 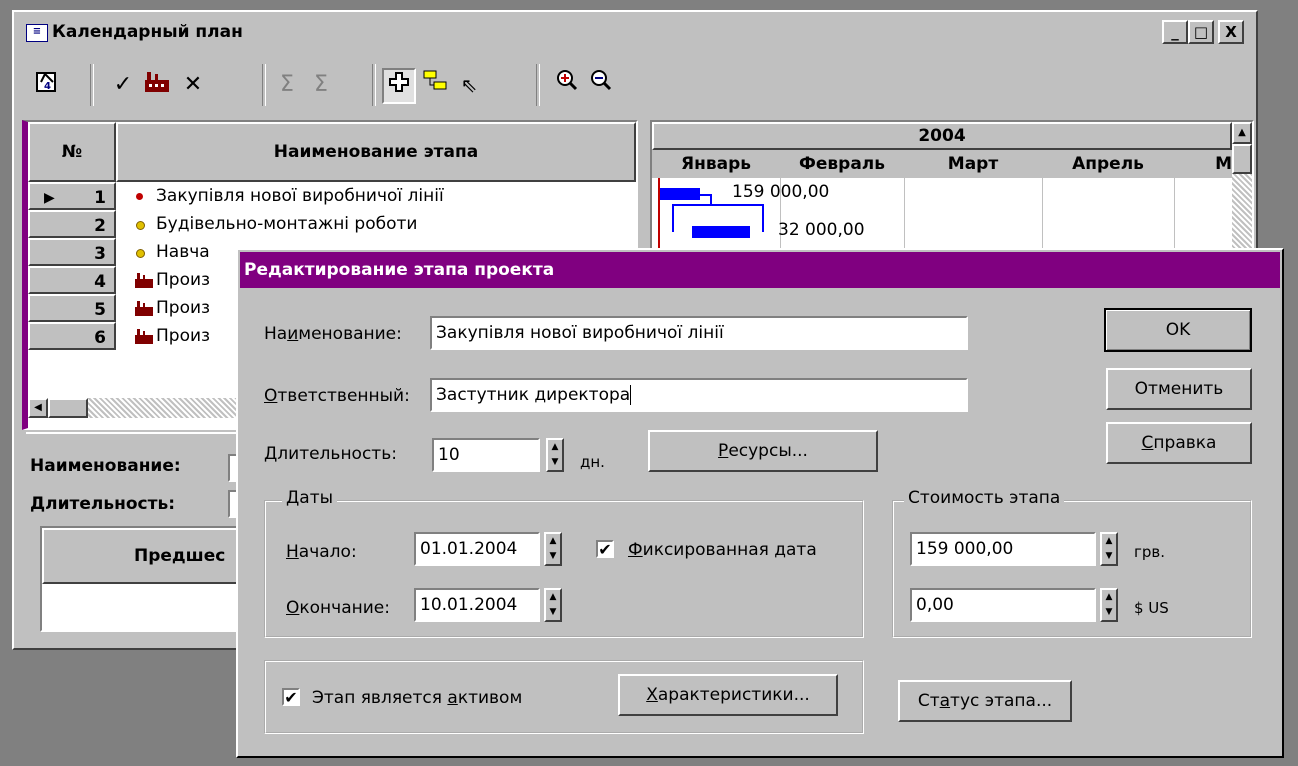 I want to click on month-header: М, so click(x=1204, y=164).